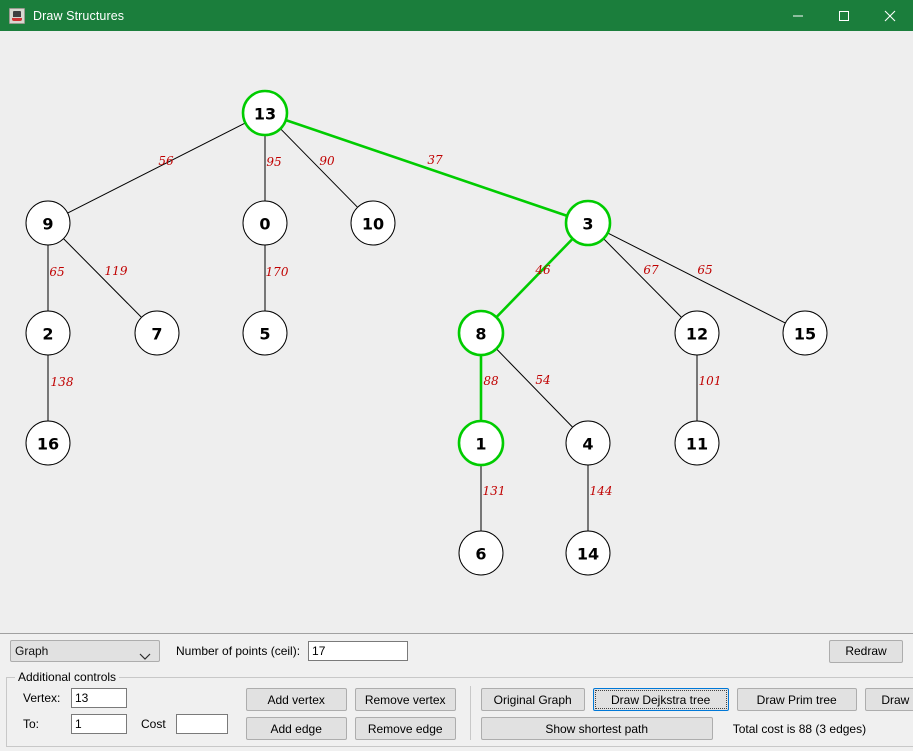  I want to click on window-controls, so click(844, 15).